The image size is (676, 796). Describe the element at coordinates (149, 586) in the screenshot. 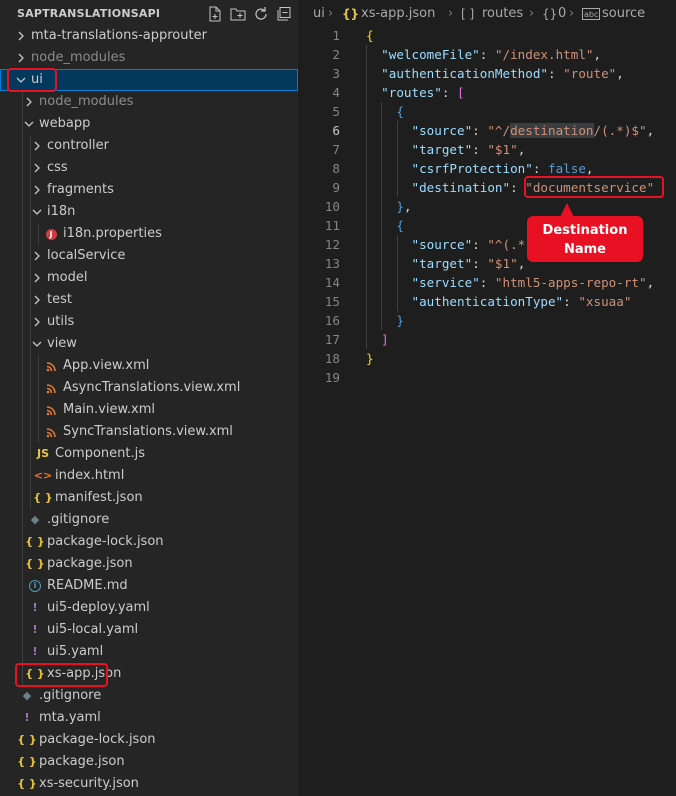

I see `tree-file: i README.md` at that location.